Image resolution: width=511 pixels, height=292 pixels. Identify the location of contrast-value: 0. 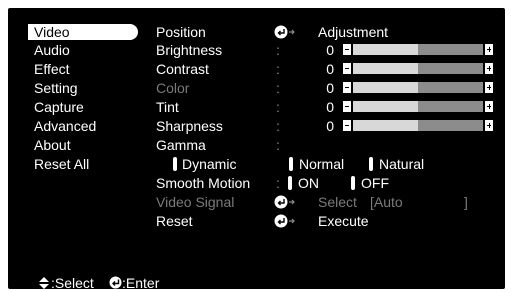
(330, 69).